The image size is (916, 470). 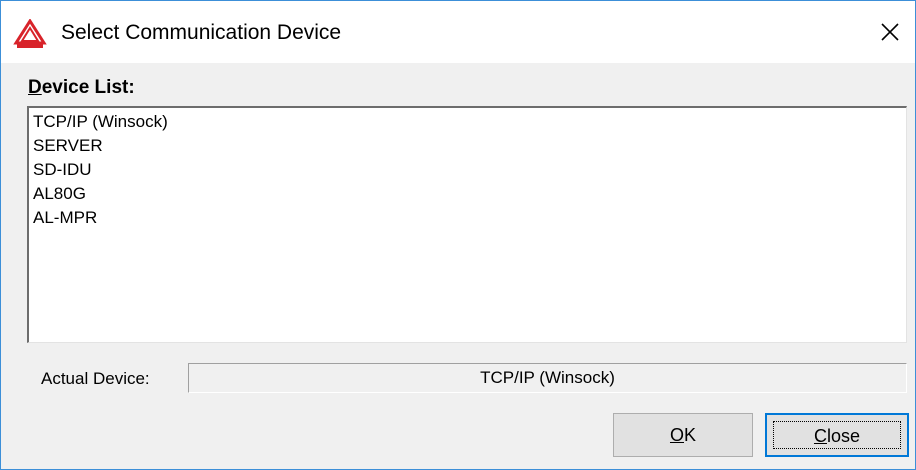 What do you see at coordinates (59, 194) in the screenshot?
I see `list-item: AL80G` at bounding box center [59, 194].